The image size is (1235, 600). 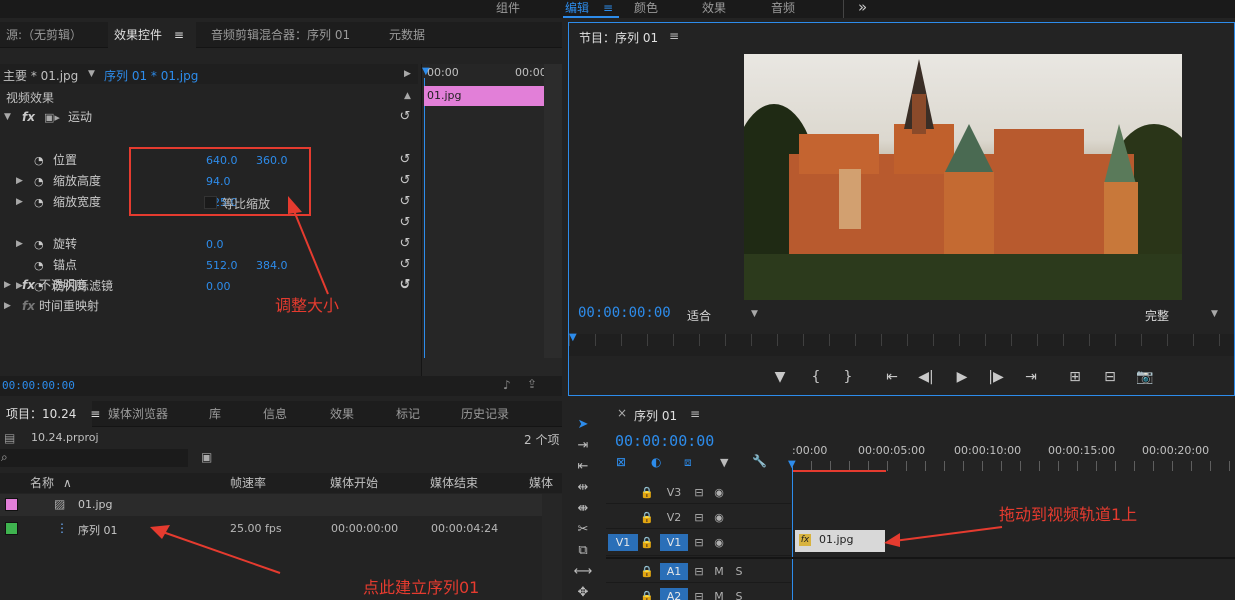 I want to click on tab-media-browser: 媒体浏览器, so click(x=138, y=414).